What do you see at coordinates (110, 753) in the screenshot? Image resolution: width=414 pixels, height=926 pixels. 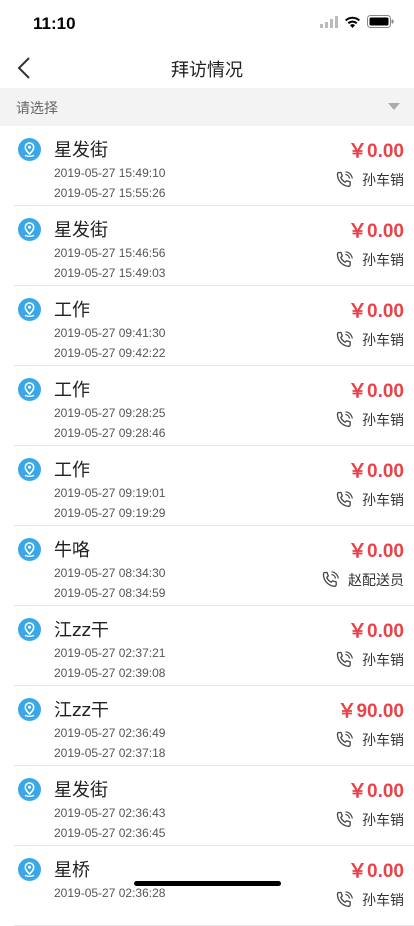 I see `visit-end-time: 2019-05-27 02:37:18` at bounding box center [110, 753].